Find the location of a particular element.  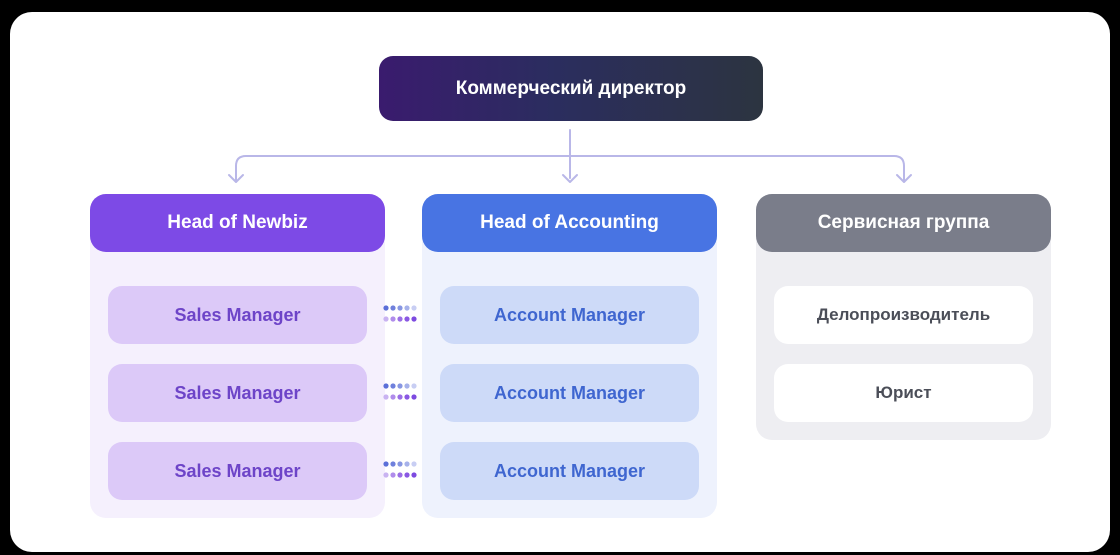

clerk-label: Делопроизводитель is located at coordinates (903, 314).